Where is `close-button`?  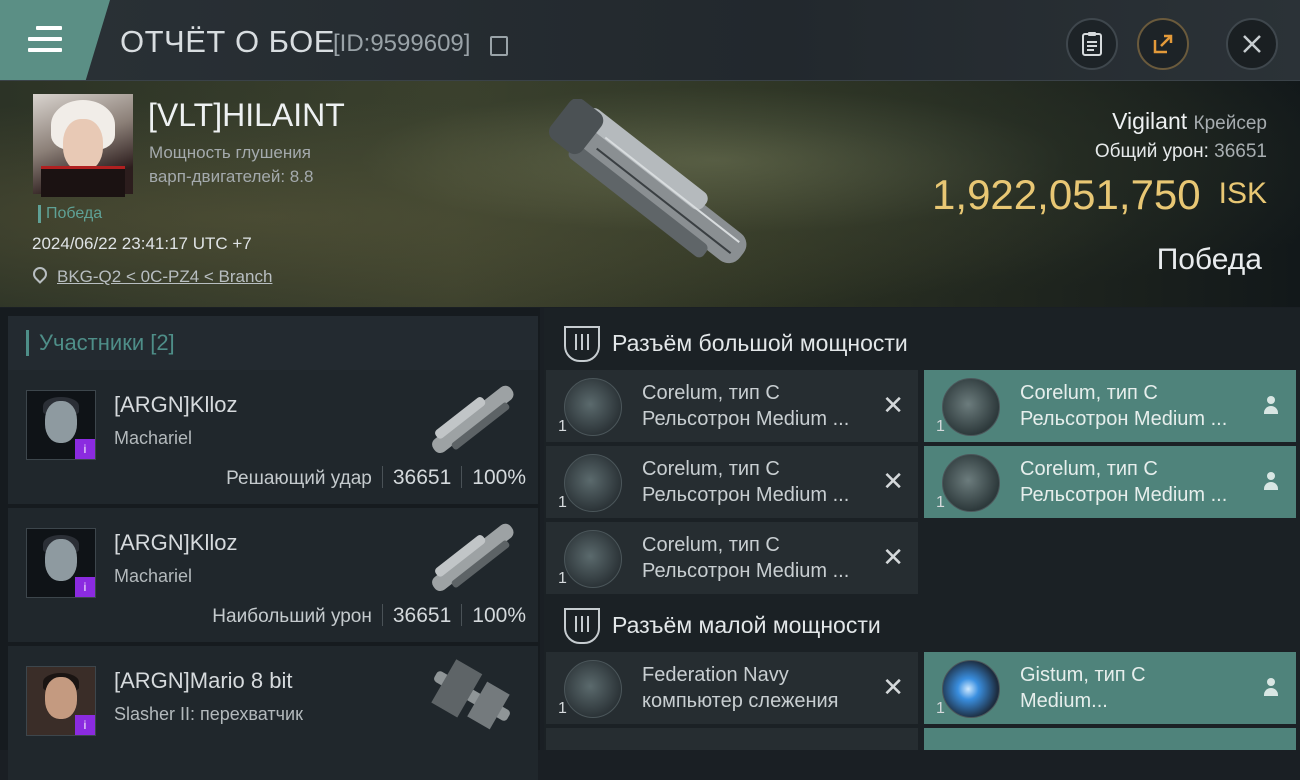 close-button is located at coordinates (1252, 44).